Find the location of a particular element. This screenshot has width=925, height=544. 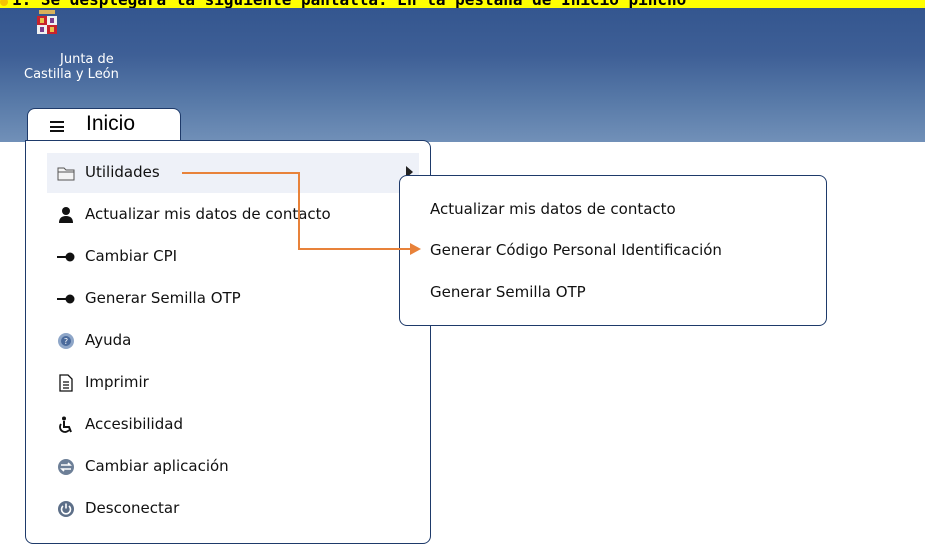

annotation-arrow is located at coordinates (301, 213).